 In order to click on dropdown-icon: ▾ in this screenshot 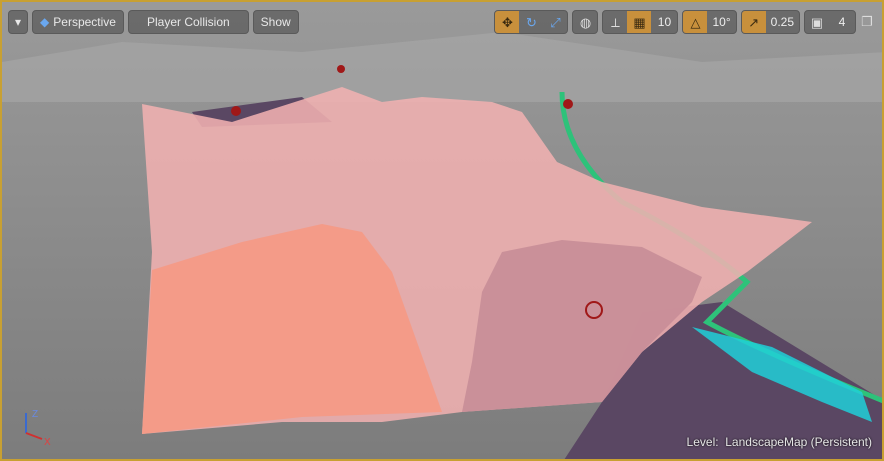, I will do `click(18, 21)`.